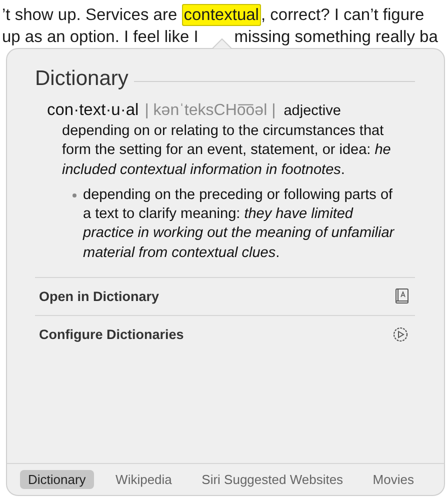 Image resolution: width=448 pixels, height=500 pixels. Describe the element at coordinates (239, 224) in the screenshot. I see `definition-text: depending on the preceding or following parts of a text to clarify meaning: they have limited practice in working out the meaning of unfamiliar material from contextual clues.` at that location.